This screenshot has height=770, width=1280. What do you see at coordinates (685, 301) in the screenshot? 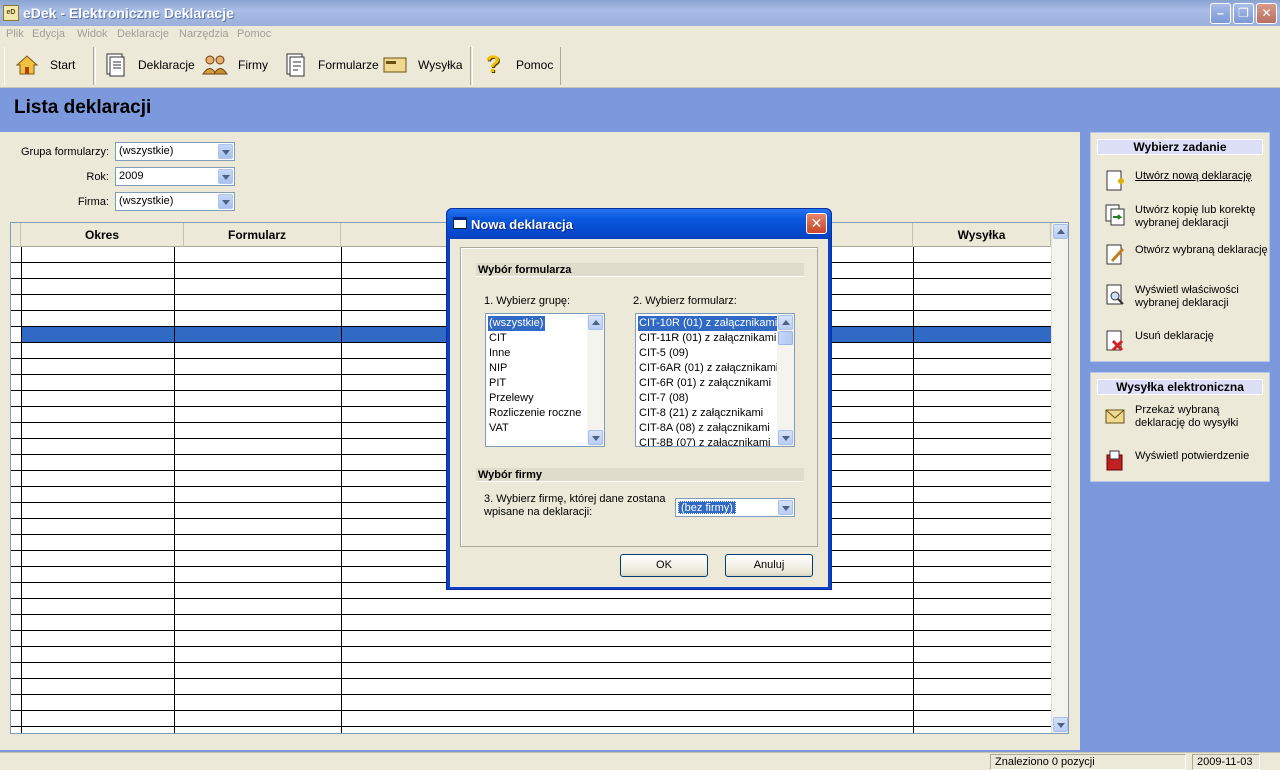
I see `form-label: 2. Wybierz formularz:` at bounding box center [685, 301].